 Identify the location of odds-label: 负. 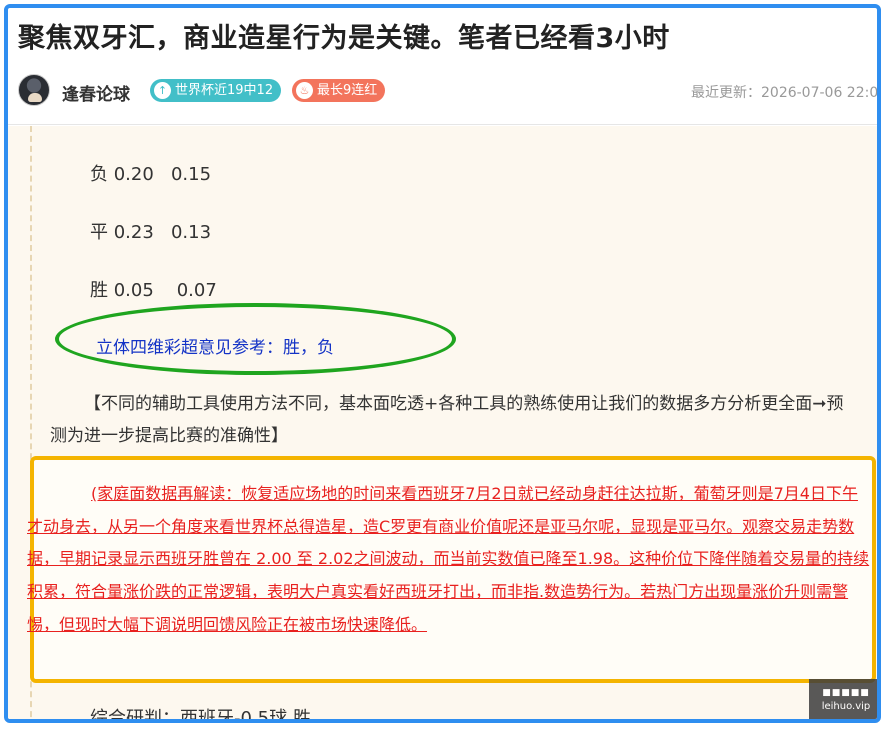
(99, 174).